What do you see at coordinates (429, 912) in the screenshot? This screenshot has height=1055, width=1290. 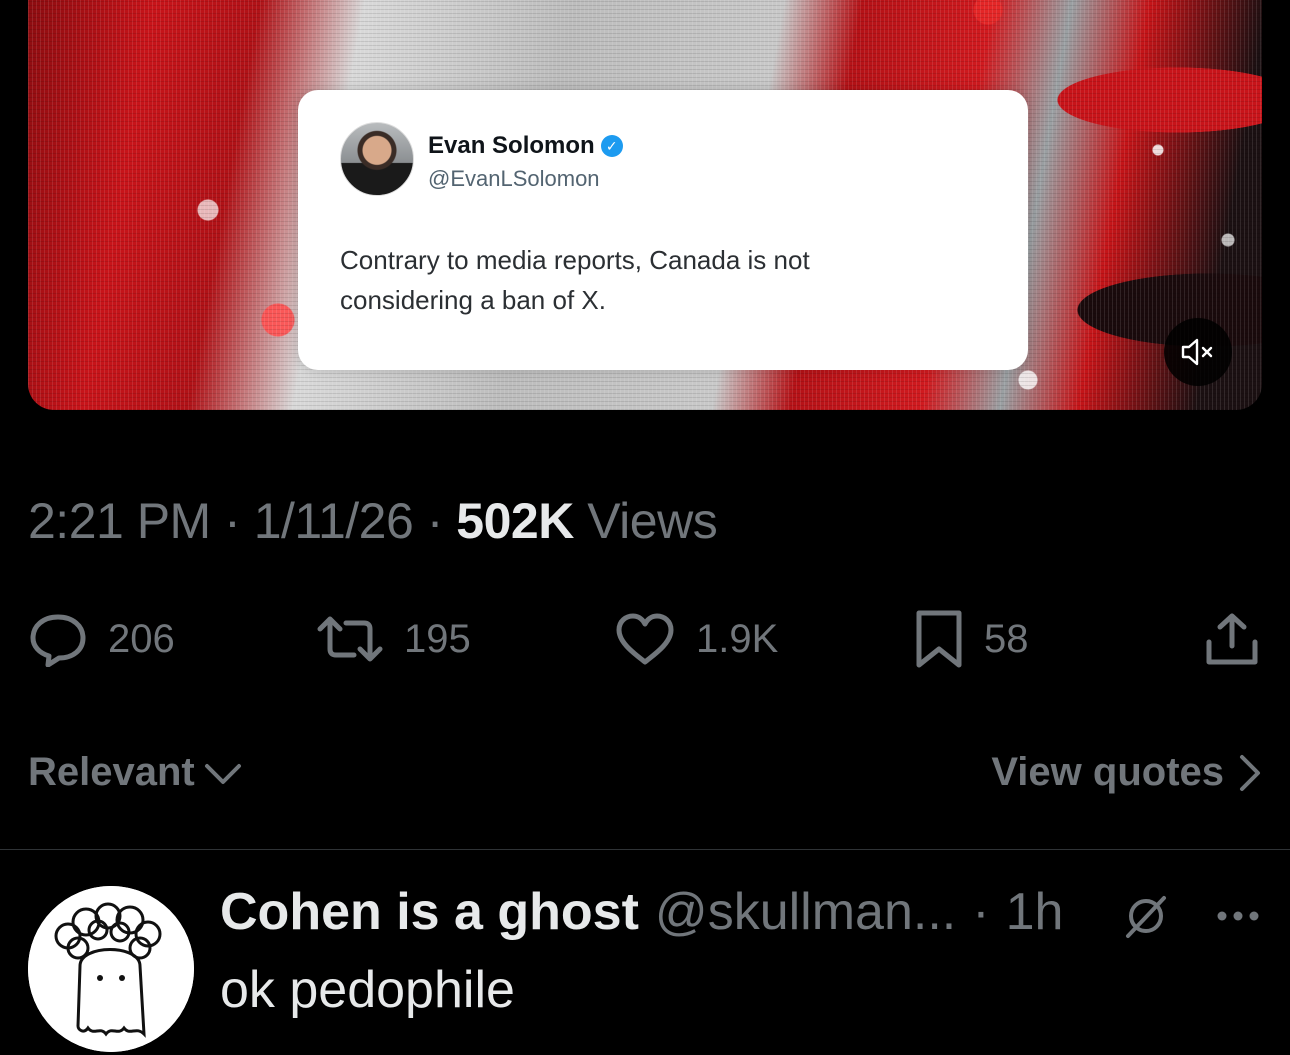 I see `reply-author-name: Cohen is a ghost` at bounding box center [429, 912].